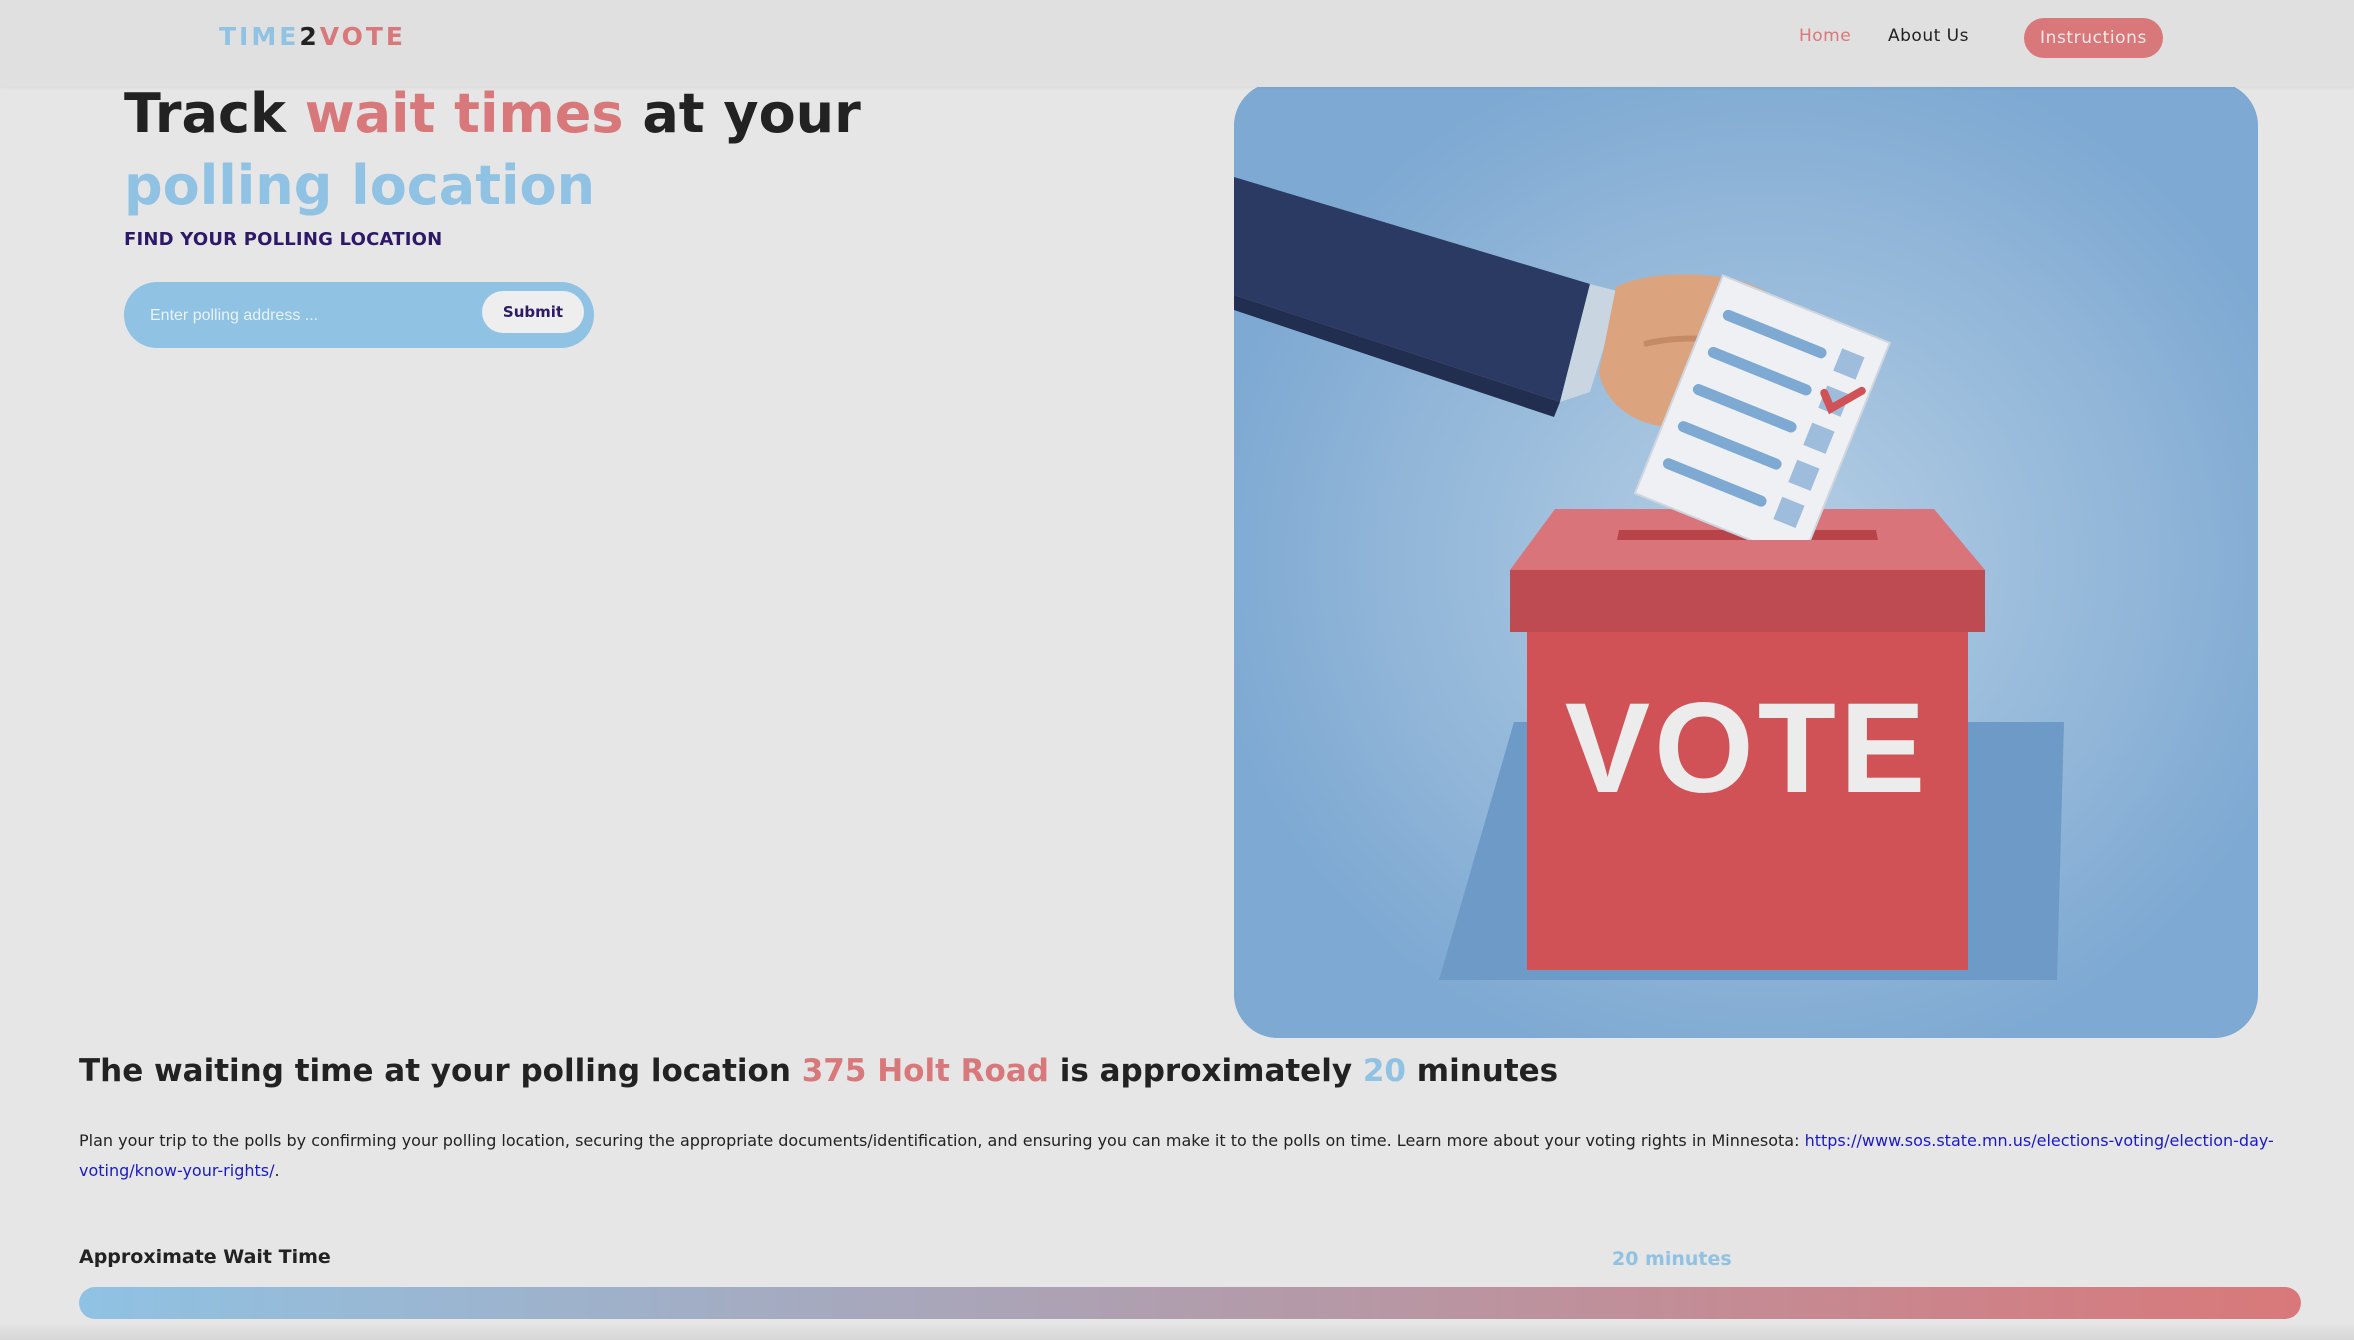 This screenshot has width=2354, height=1340. Describe the element at coordinates (1384, 1071) in the screenshot. I see `result-minutes: 20` at that location.